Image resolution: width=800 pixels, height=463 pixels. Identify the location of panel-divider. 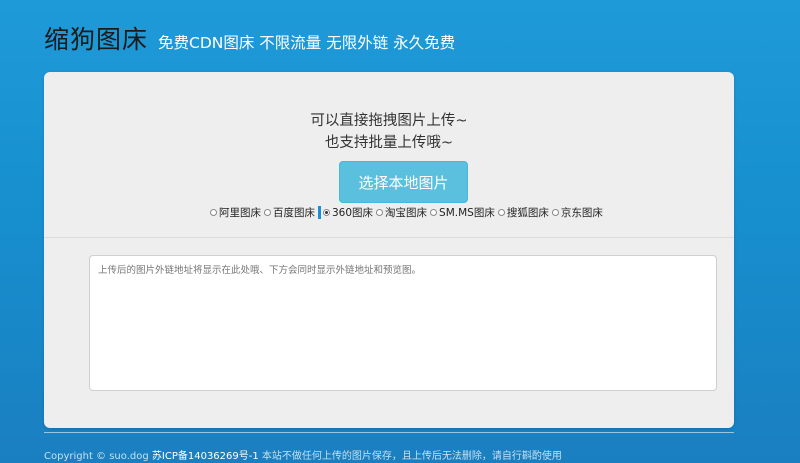
(389, 237).